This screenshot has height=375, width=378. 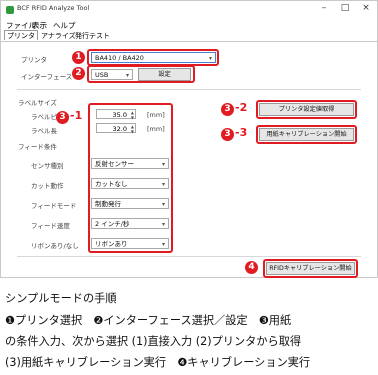 What do you see at coordinates (130, 178) in the screenshot?
I see `highlight-paper-conditions` at bounding box center [130, 178].